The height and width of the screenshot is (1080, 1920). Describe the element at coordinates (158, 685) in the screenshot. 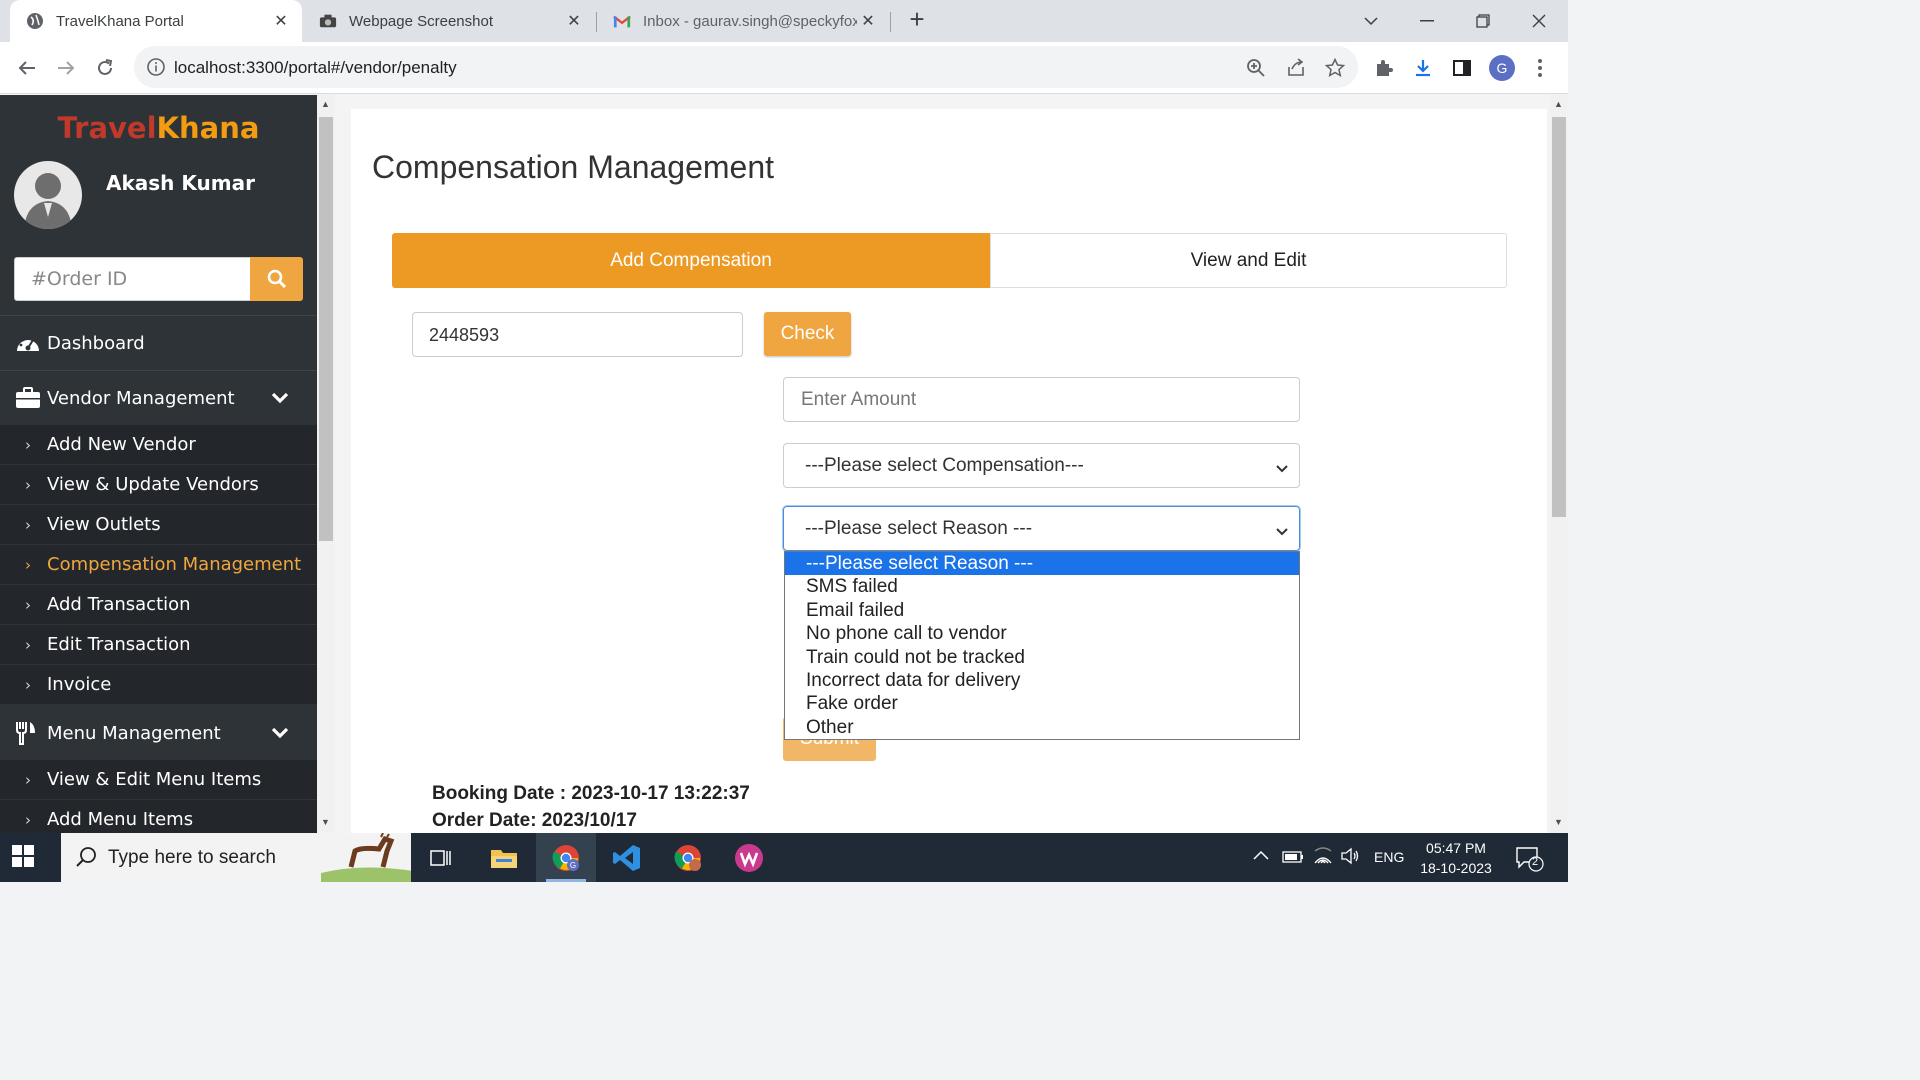

I see `sidebar-item-invoice: › Invoice` at that location.